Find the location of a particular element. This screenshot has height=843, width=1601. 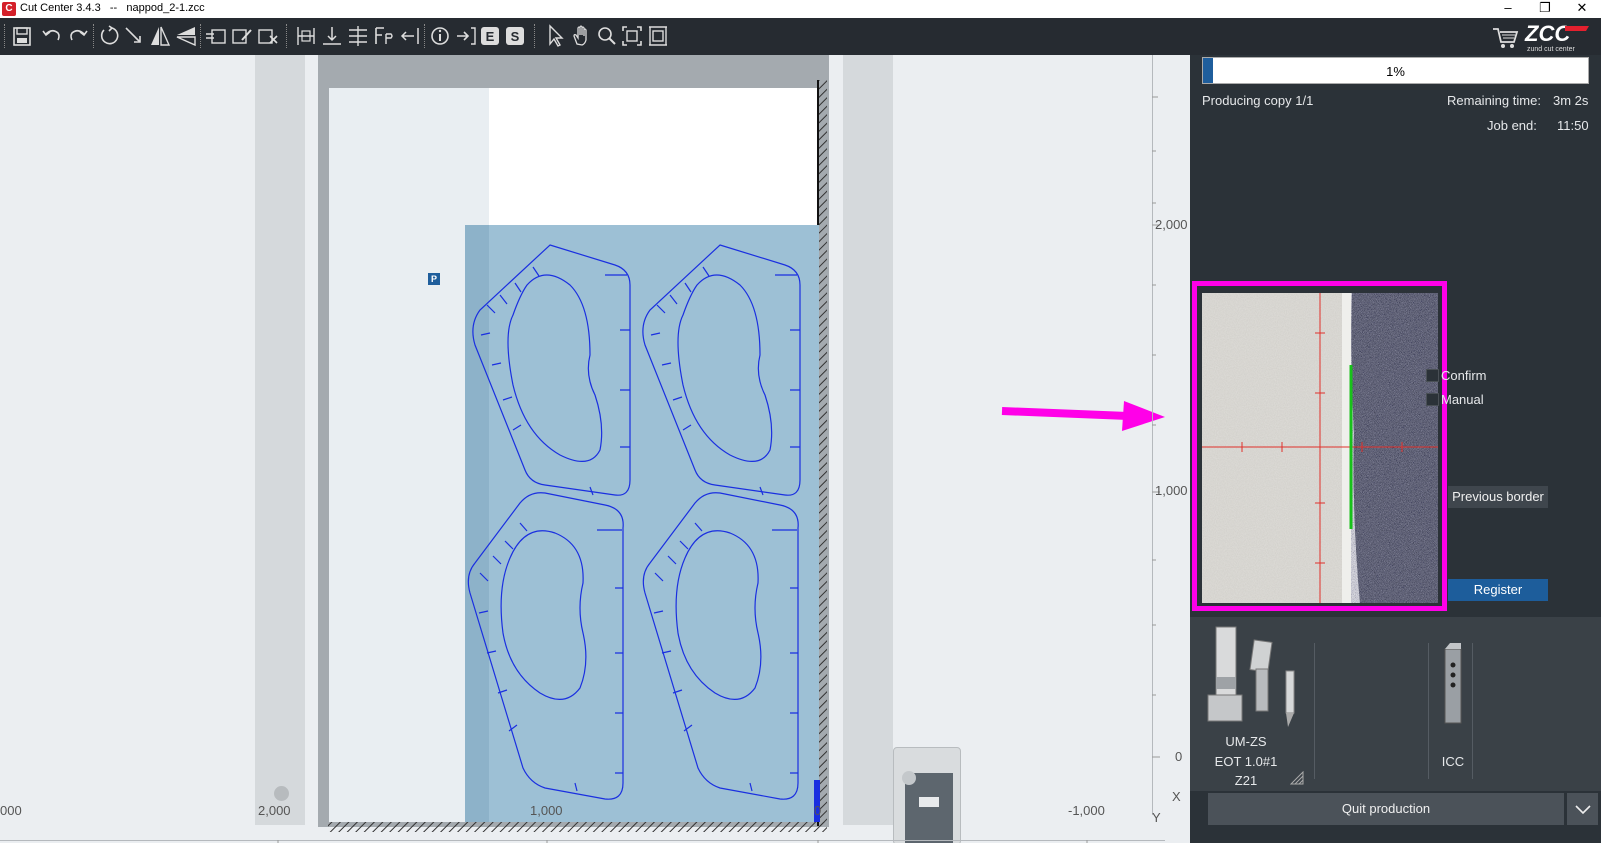

zcc-logo-subtitle: zund cut center is located at coordinates (1551, 49).